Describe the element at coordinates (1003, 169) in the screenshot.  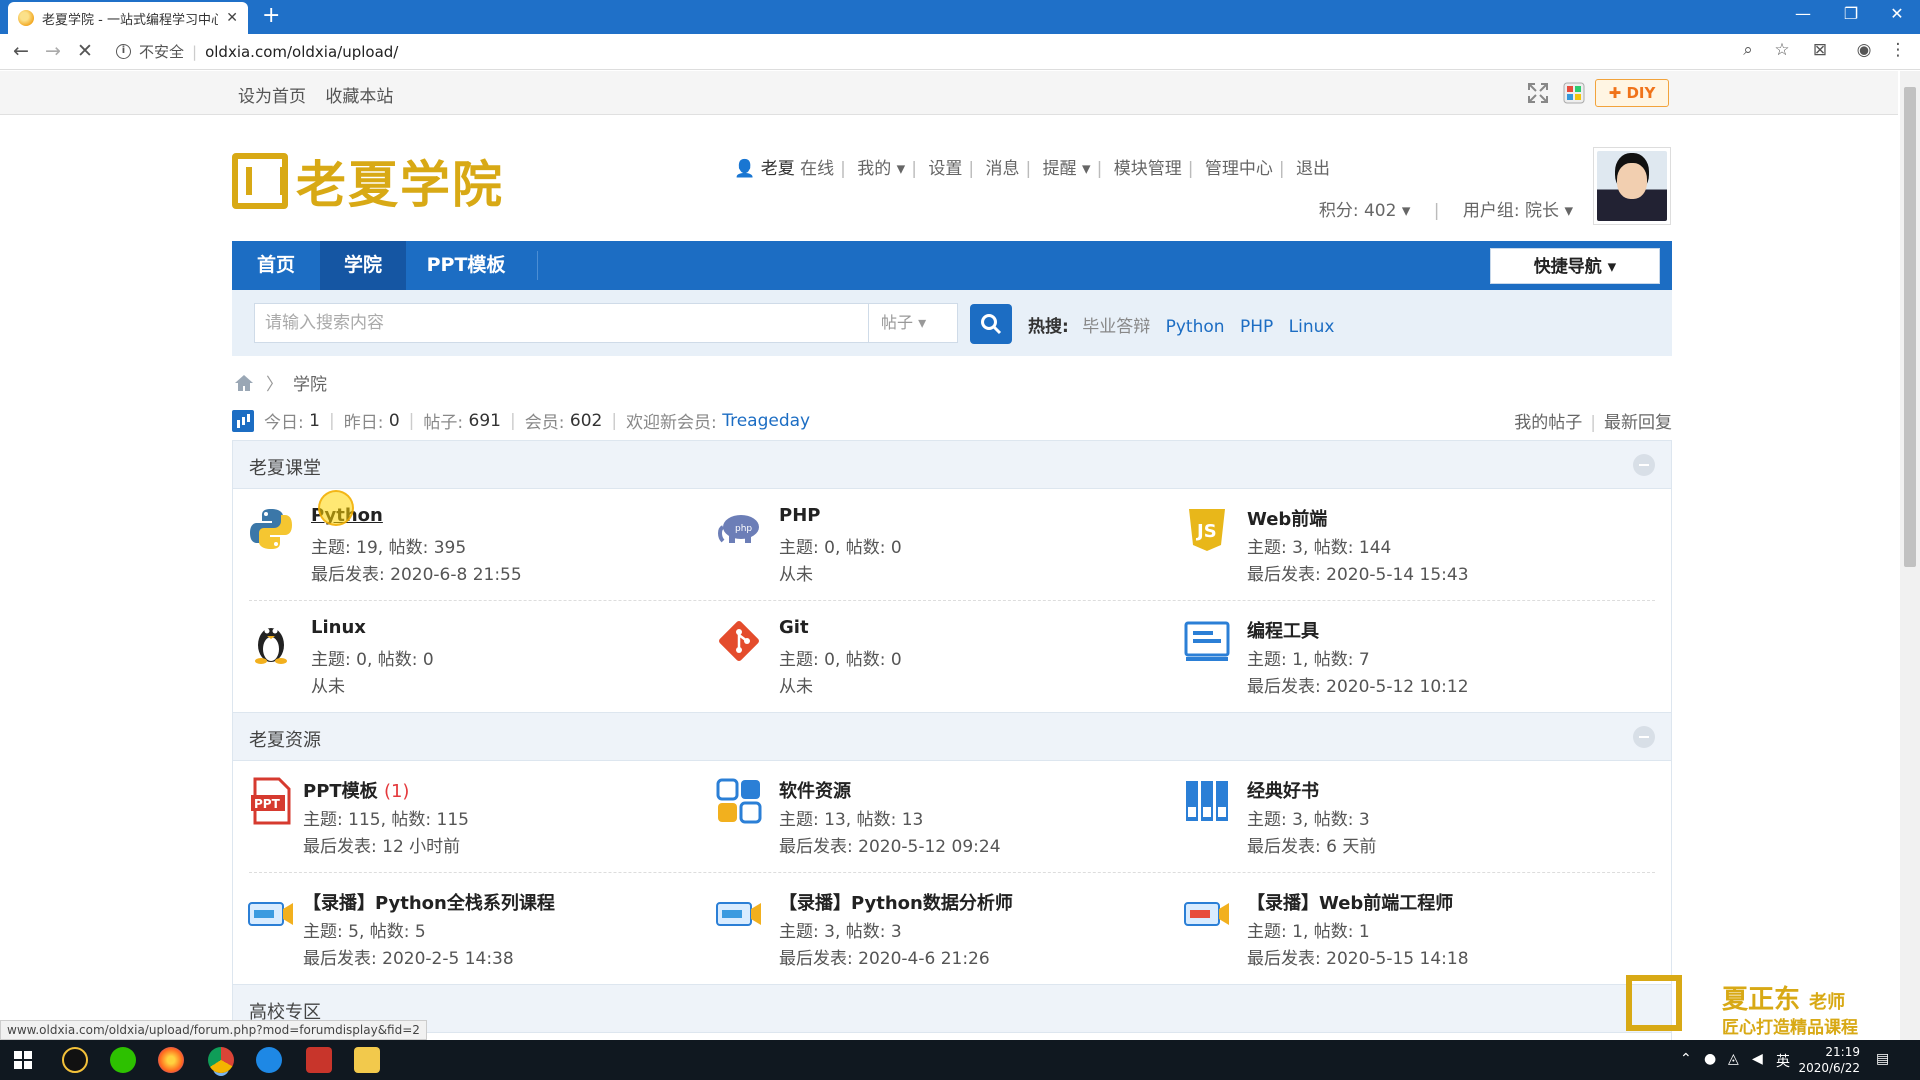
I see `messages-link: 消息` at that location.